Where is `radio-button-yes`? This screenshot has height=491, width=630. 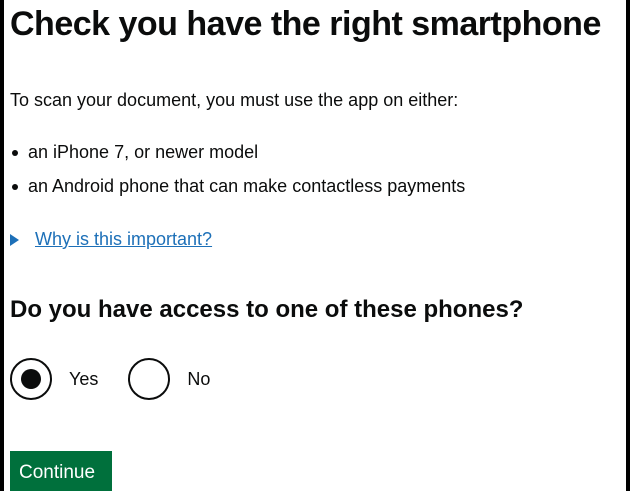
radio-button-yes is located at coordinates (31, 379).